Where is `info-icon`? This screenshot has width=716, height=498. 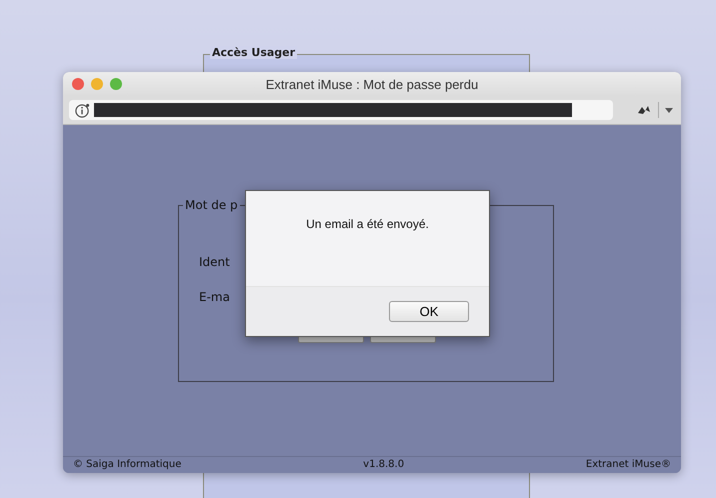
info-icon is located at coordinates (82, 110).